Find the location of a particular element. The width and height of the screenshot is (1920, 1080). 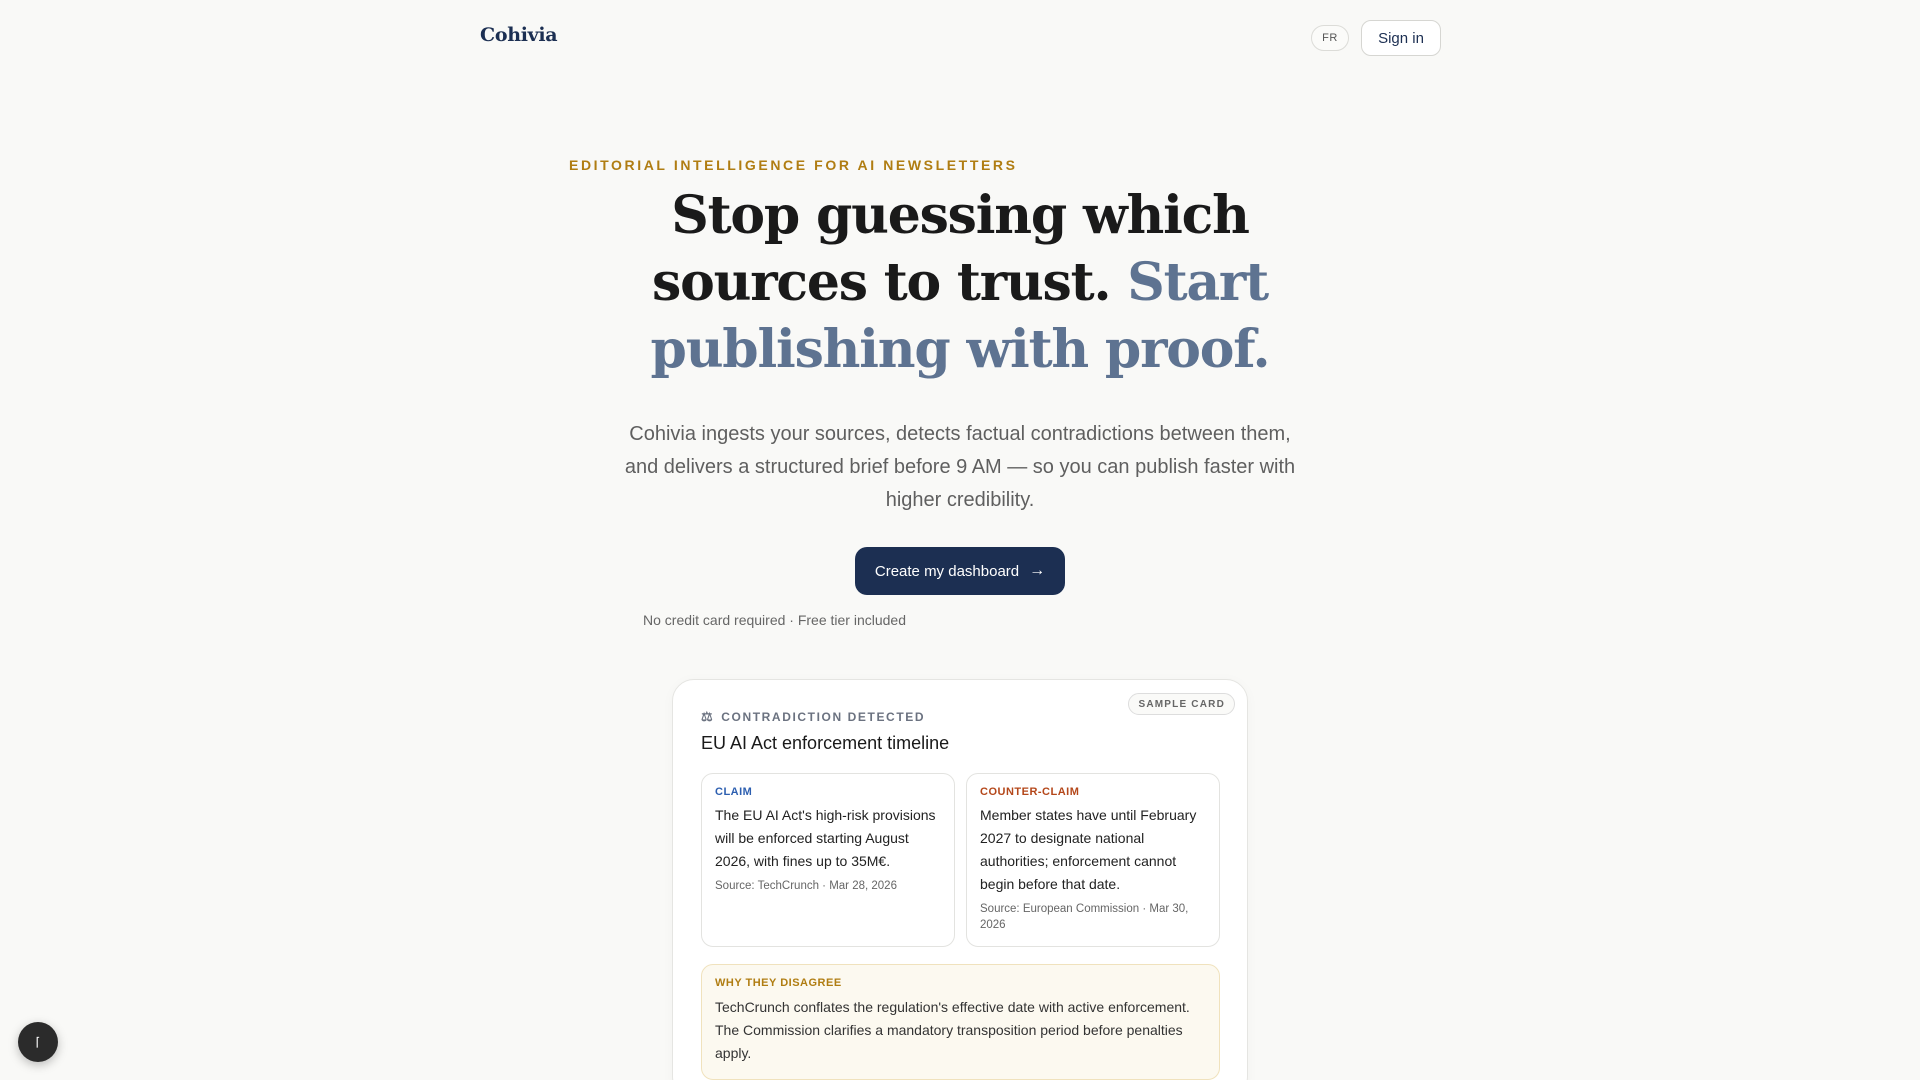

site-header: Cohivia FR Sign in is located at coordinates (960, 38).